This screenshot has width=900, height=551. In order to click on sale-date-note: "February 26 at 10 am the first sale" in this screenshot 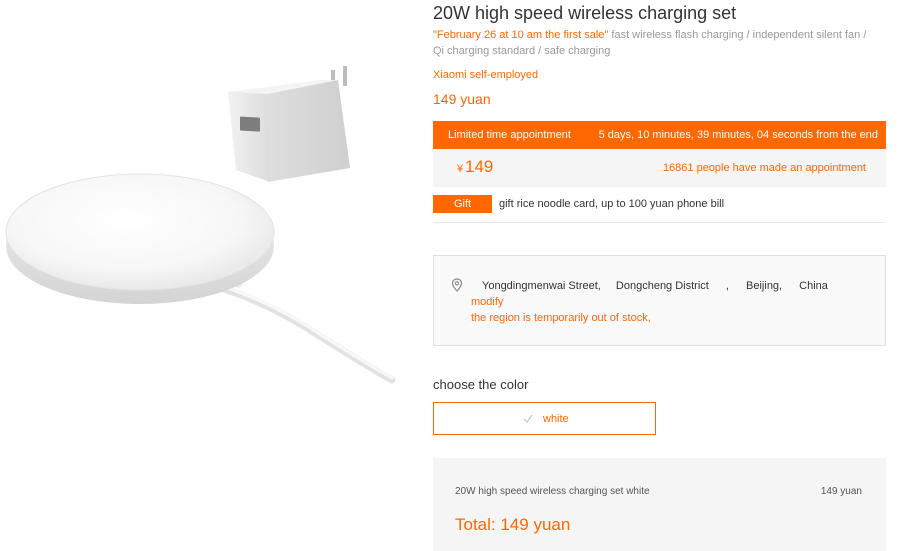, I will do `click(521, 35)`.